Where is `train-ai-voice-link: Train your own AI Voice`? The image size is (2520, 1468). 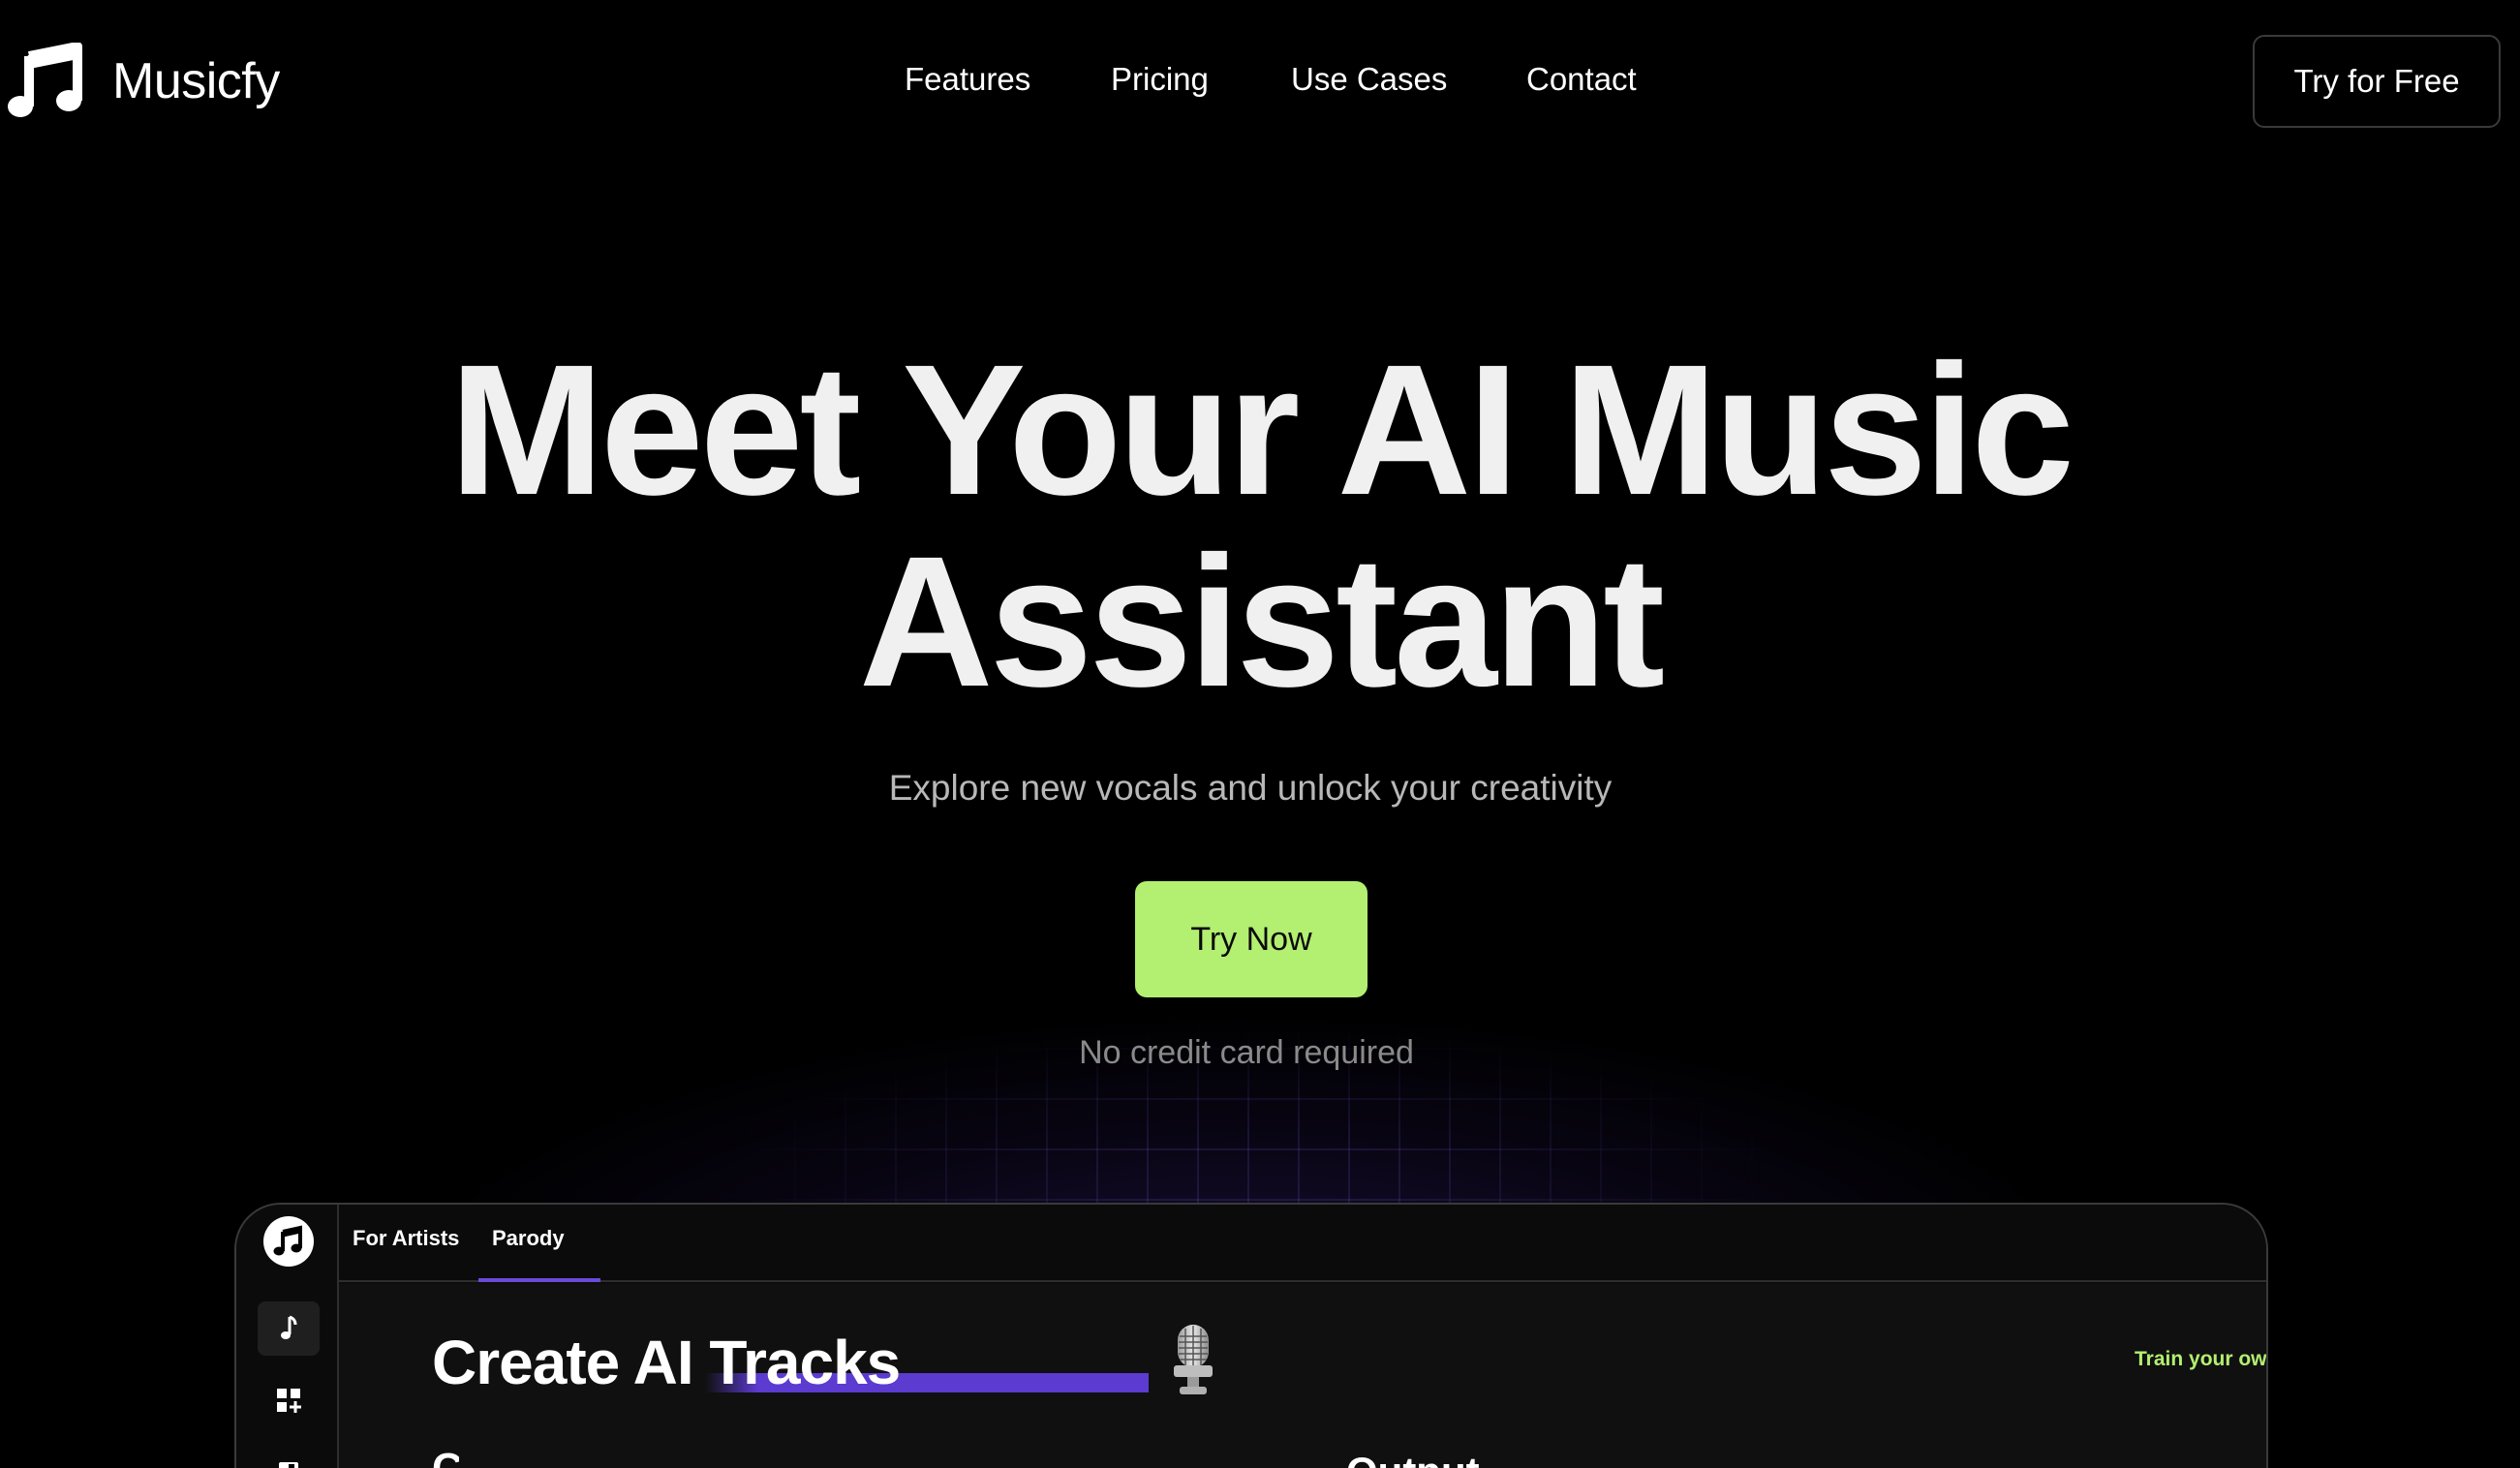 train-ai-voice-link: Train your own AI Voice is located at coordinates (2201, 1360).